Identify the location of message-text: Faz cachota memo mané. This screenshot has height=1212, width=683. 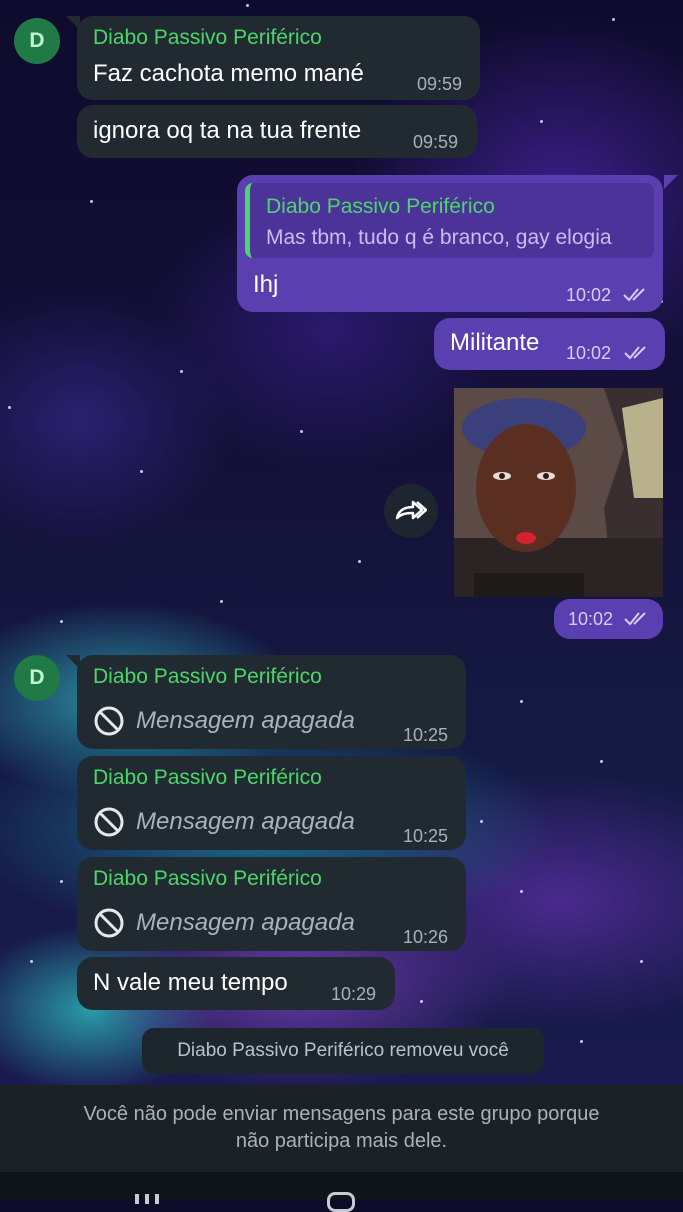
(228, 73).